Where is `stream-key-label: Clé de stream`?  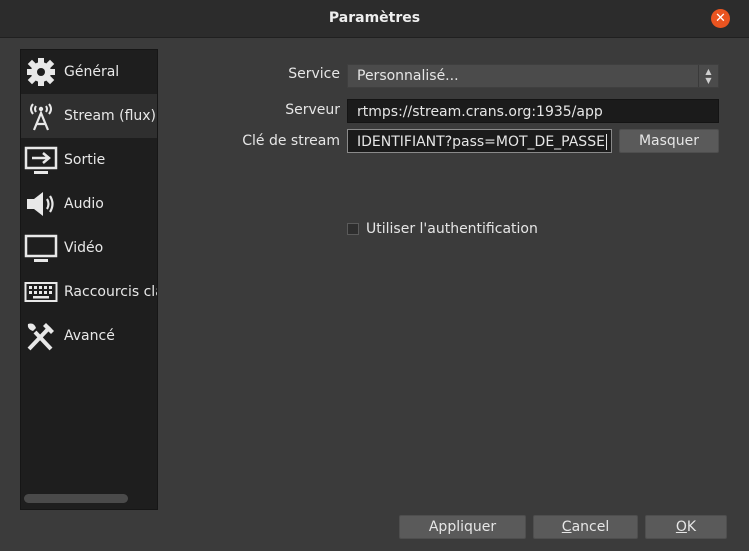 stream-key-label: Clé de stream is located at coordinates (291, 141).